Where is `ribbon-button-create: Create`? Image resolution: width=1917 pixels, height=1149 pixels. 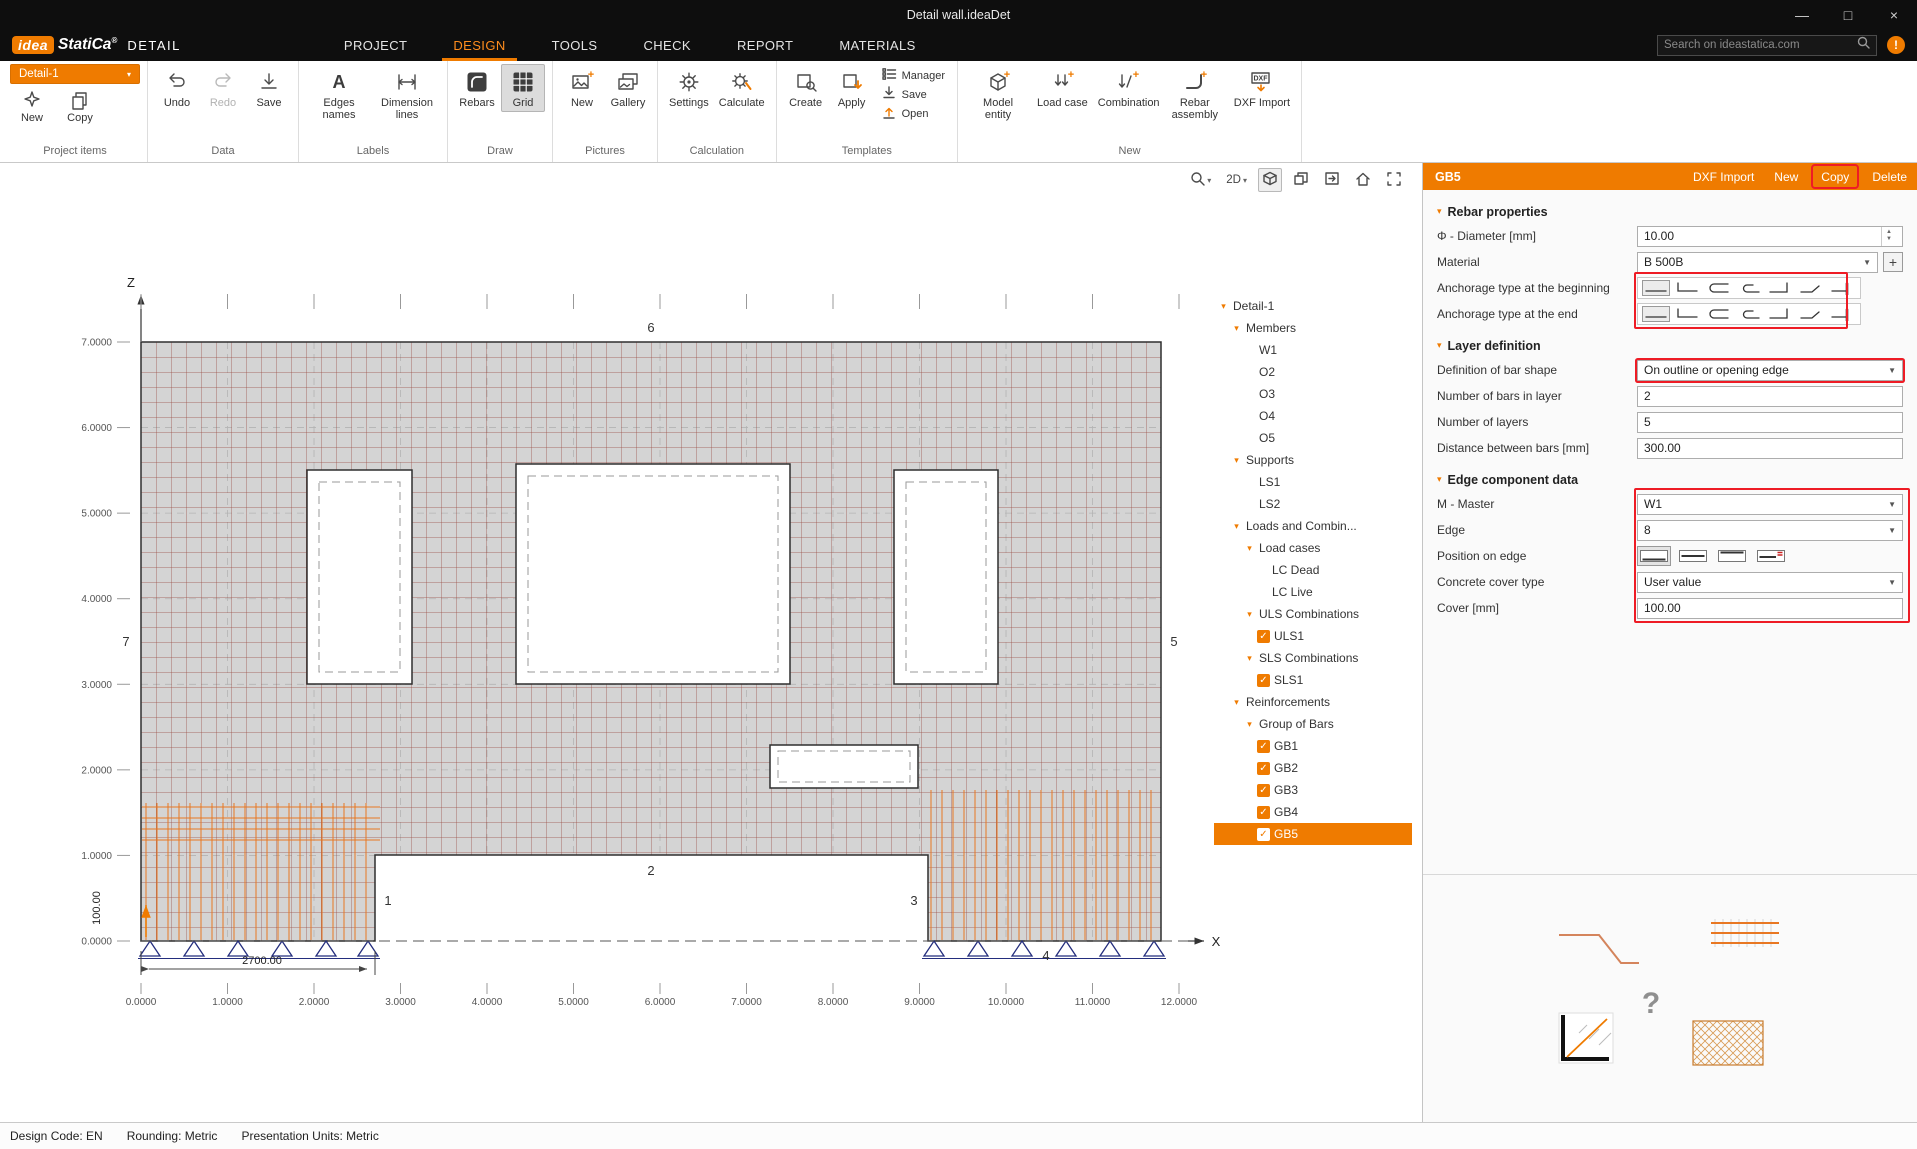
ribbon-button-create: Create is located at coordinates (806, 88).